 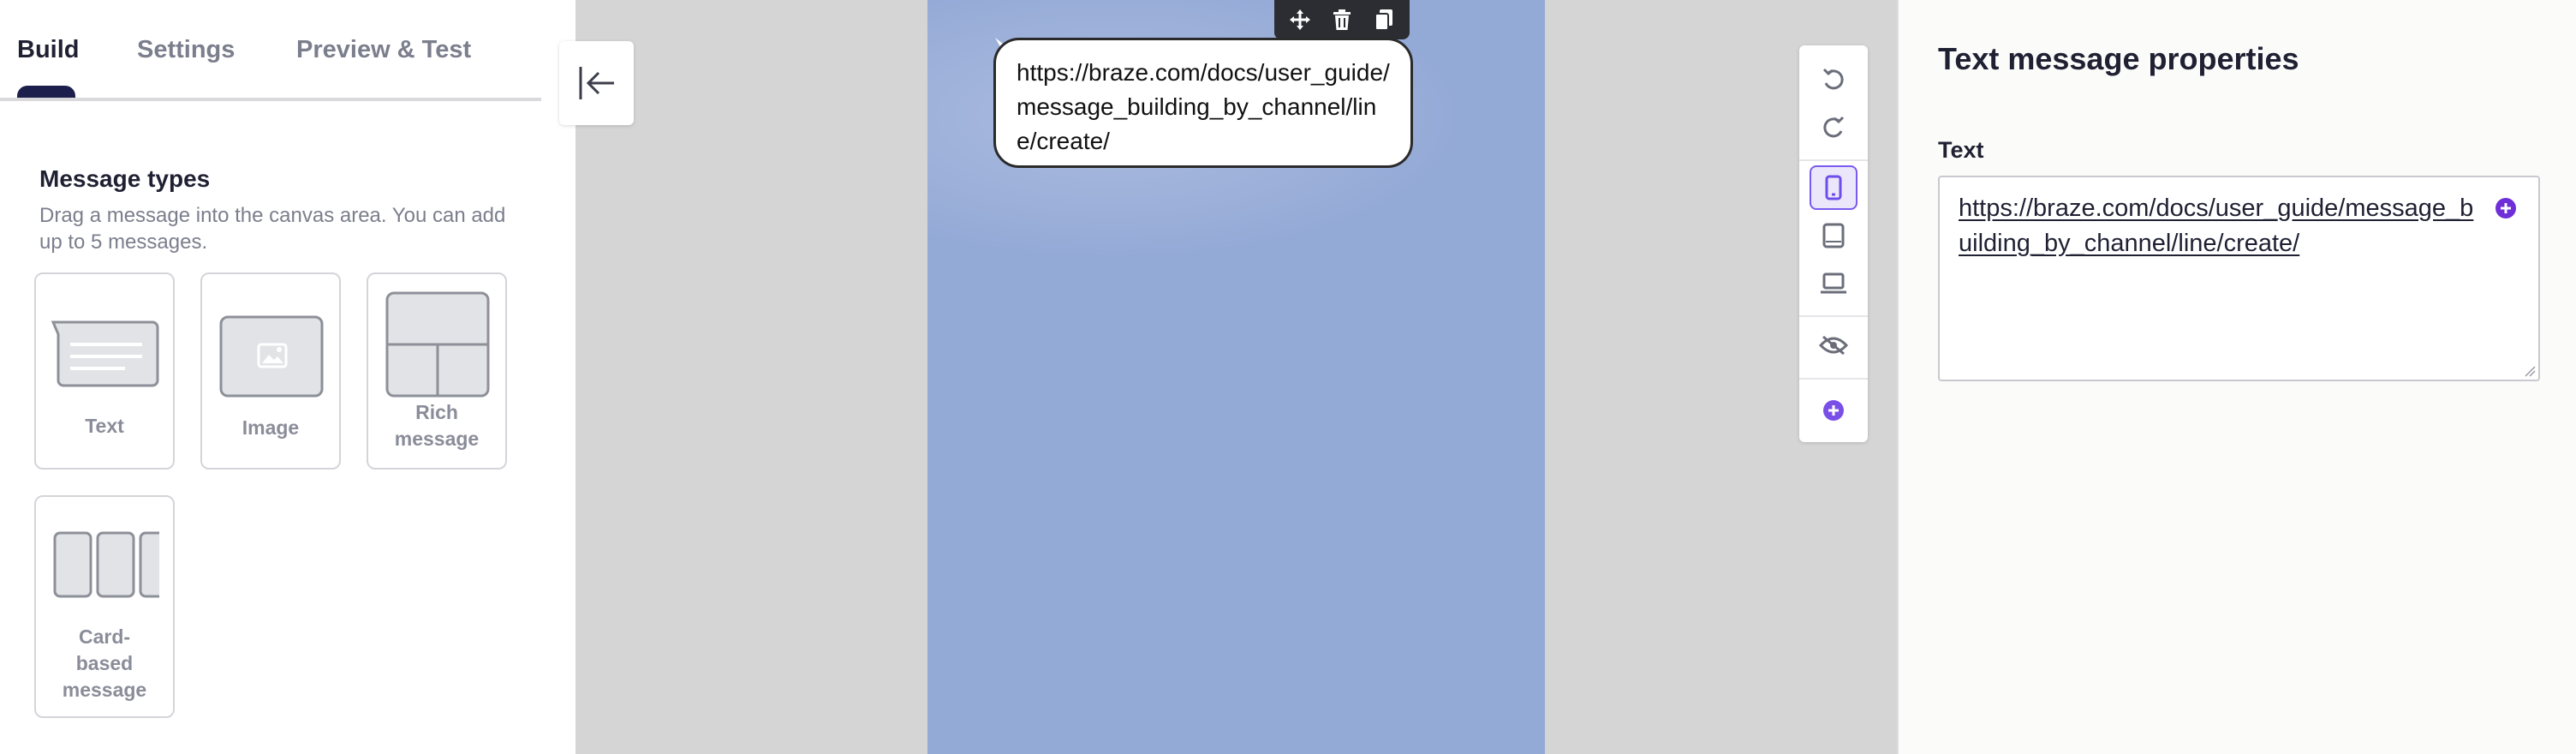 I want to click on card-label-card-based: Card-based message, so click(x=104, y=663).